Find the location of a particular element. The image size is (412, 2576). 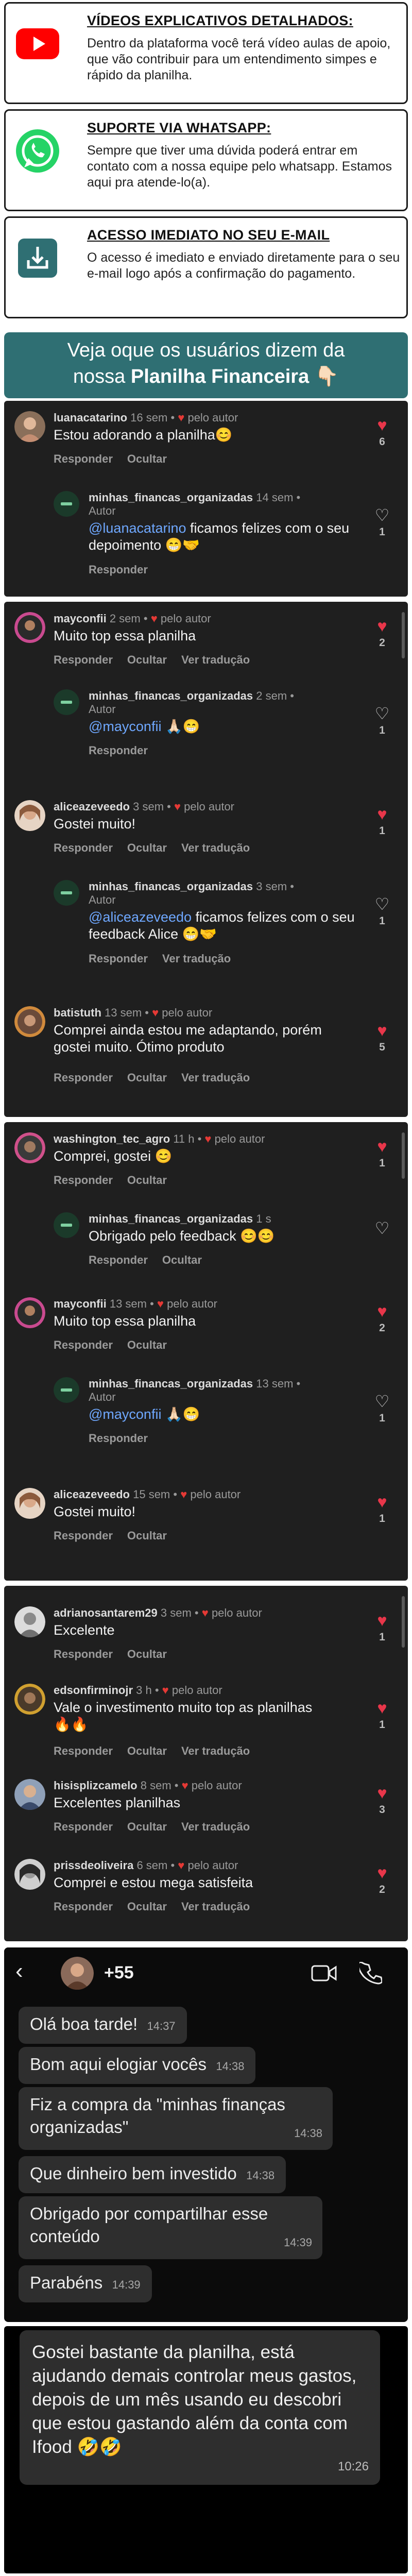

contact-name: +55 is located at coordinates (119, 1973).